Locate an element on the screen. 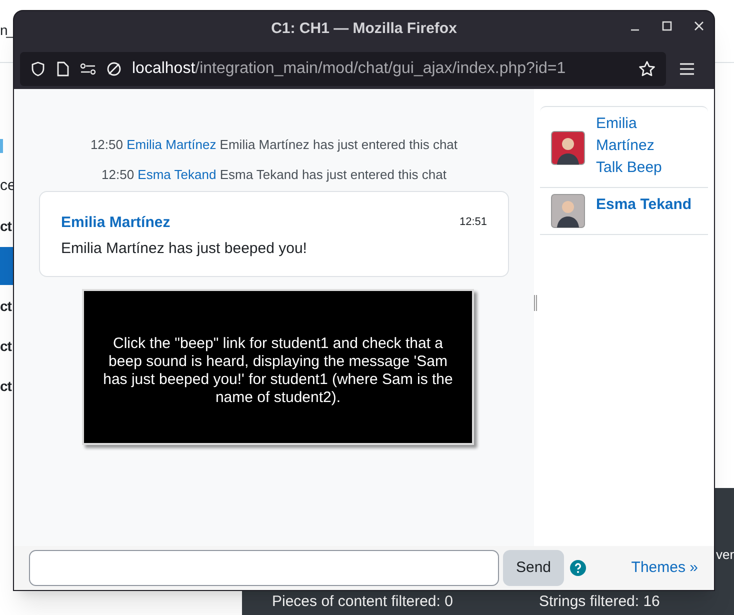 The height and width of the screenshot is (615, 734). shield-icon is located at coordinates (38, 68).